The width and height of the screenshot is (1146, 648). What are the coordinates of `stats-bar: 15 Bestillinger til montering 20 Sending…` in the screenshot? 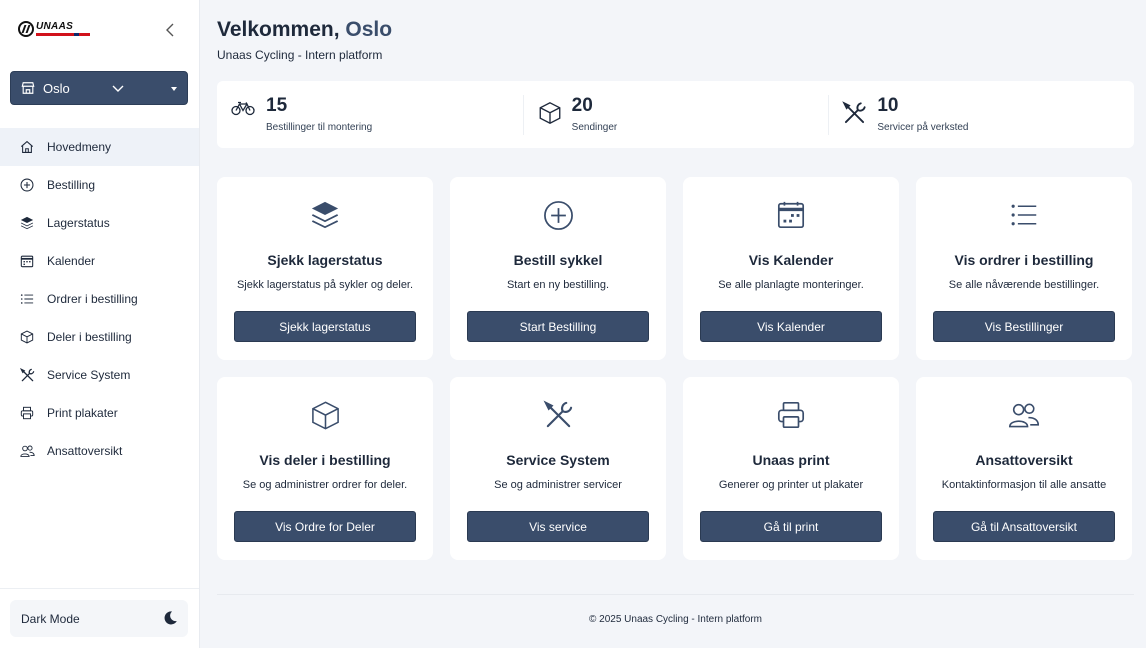 It's located at (675, 114).